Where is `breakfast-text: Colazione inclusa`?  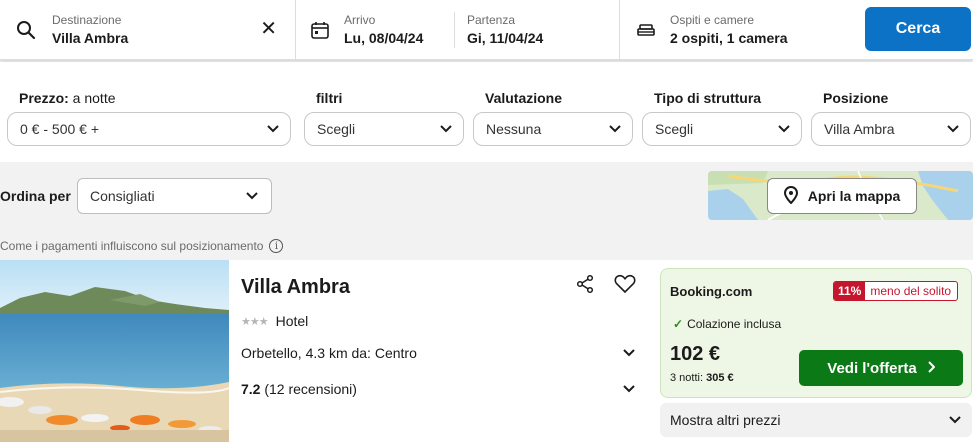 breakfast-text: Colazione inclusa is located at coordinates (734, 324).